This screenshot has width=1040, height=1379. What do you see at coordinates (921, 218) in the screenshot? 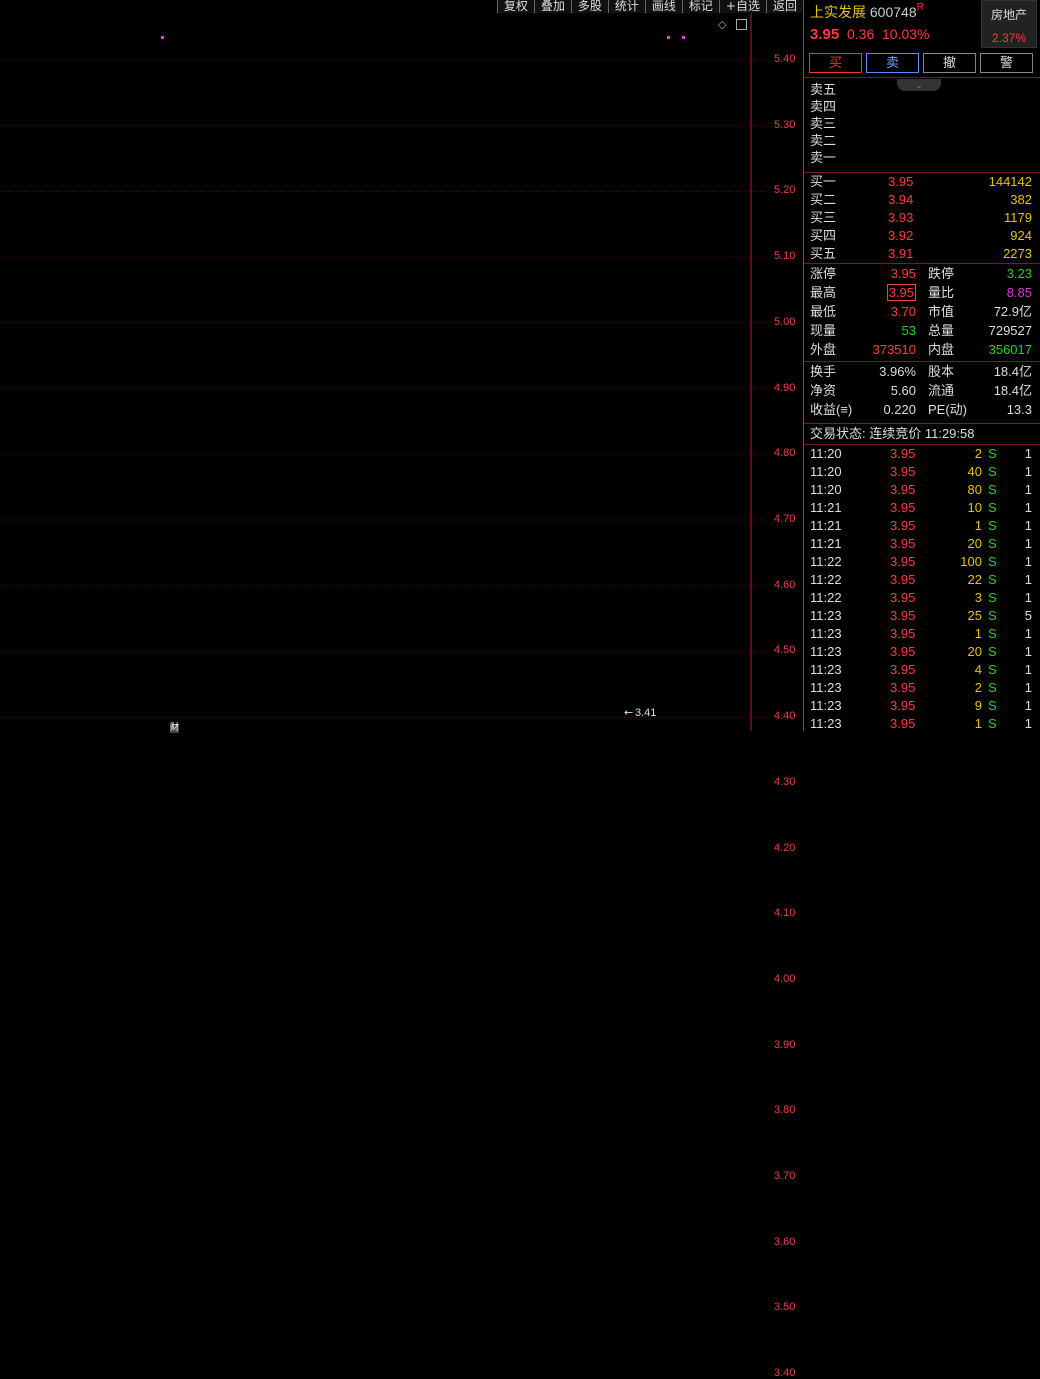
I see `bid-row: 买三 3.93 1179` at bounding box center [921, 218].